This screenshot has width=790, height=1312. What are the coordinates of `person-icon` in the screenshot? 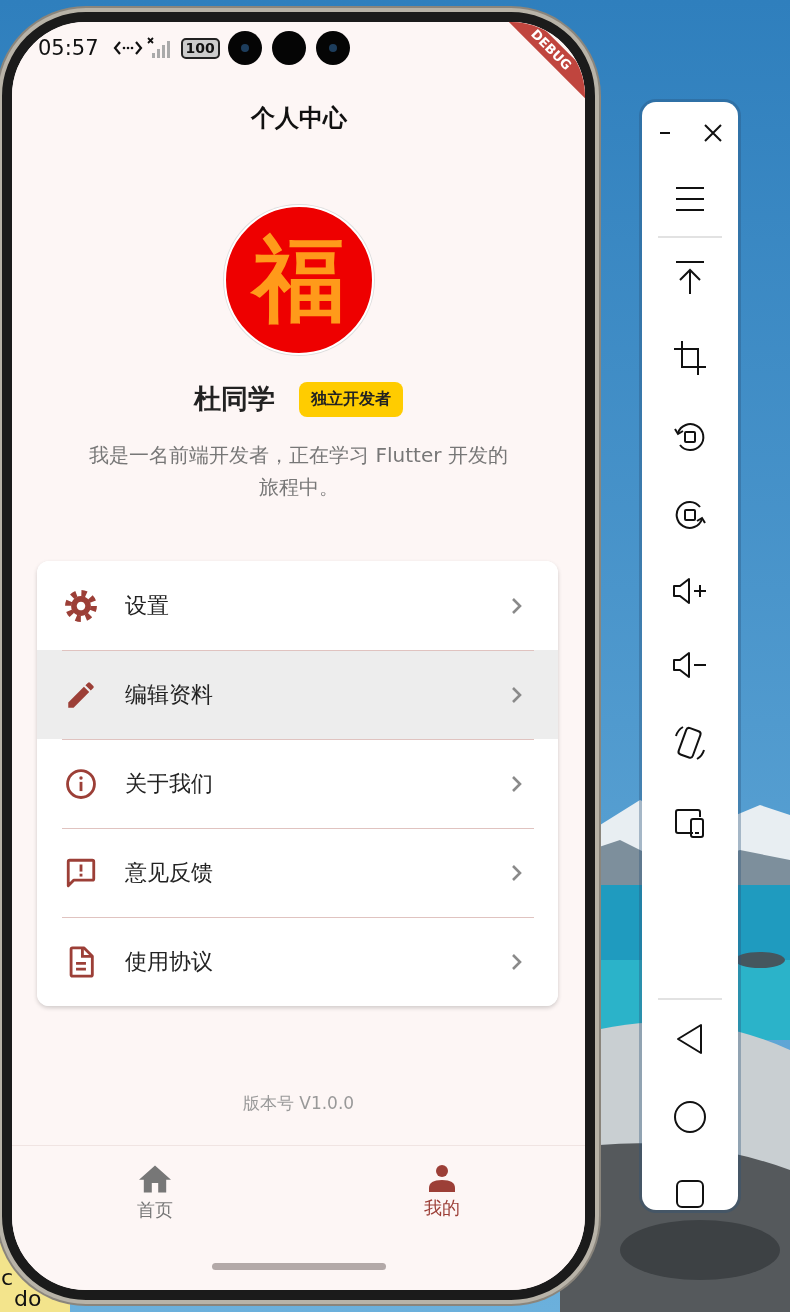 It's located at (441, 1178).